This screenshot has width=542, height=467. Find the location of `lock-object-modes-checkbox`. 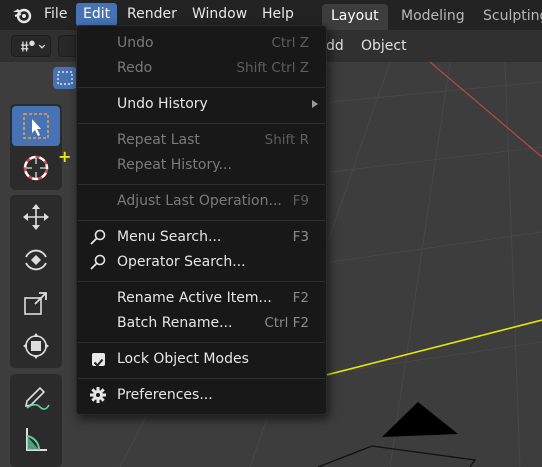

lock-object-modes-checkbox is located at coordinates (98, 360).